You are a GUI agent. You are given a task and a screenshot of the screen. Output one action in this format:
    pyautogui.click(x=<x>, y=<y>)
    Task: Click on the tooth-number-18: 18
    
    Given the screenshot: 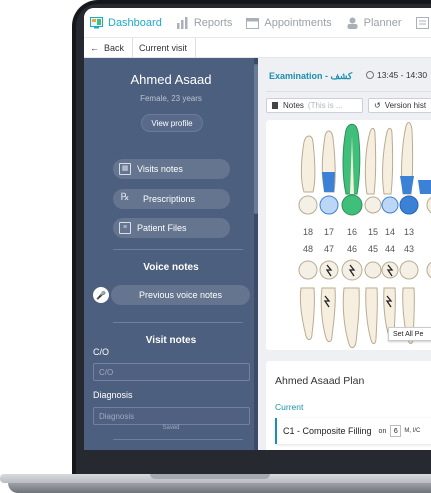 What is the action you would take?
    pyautogui.click(x=308, y=232)
    